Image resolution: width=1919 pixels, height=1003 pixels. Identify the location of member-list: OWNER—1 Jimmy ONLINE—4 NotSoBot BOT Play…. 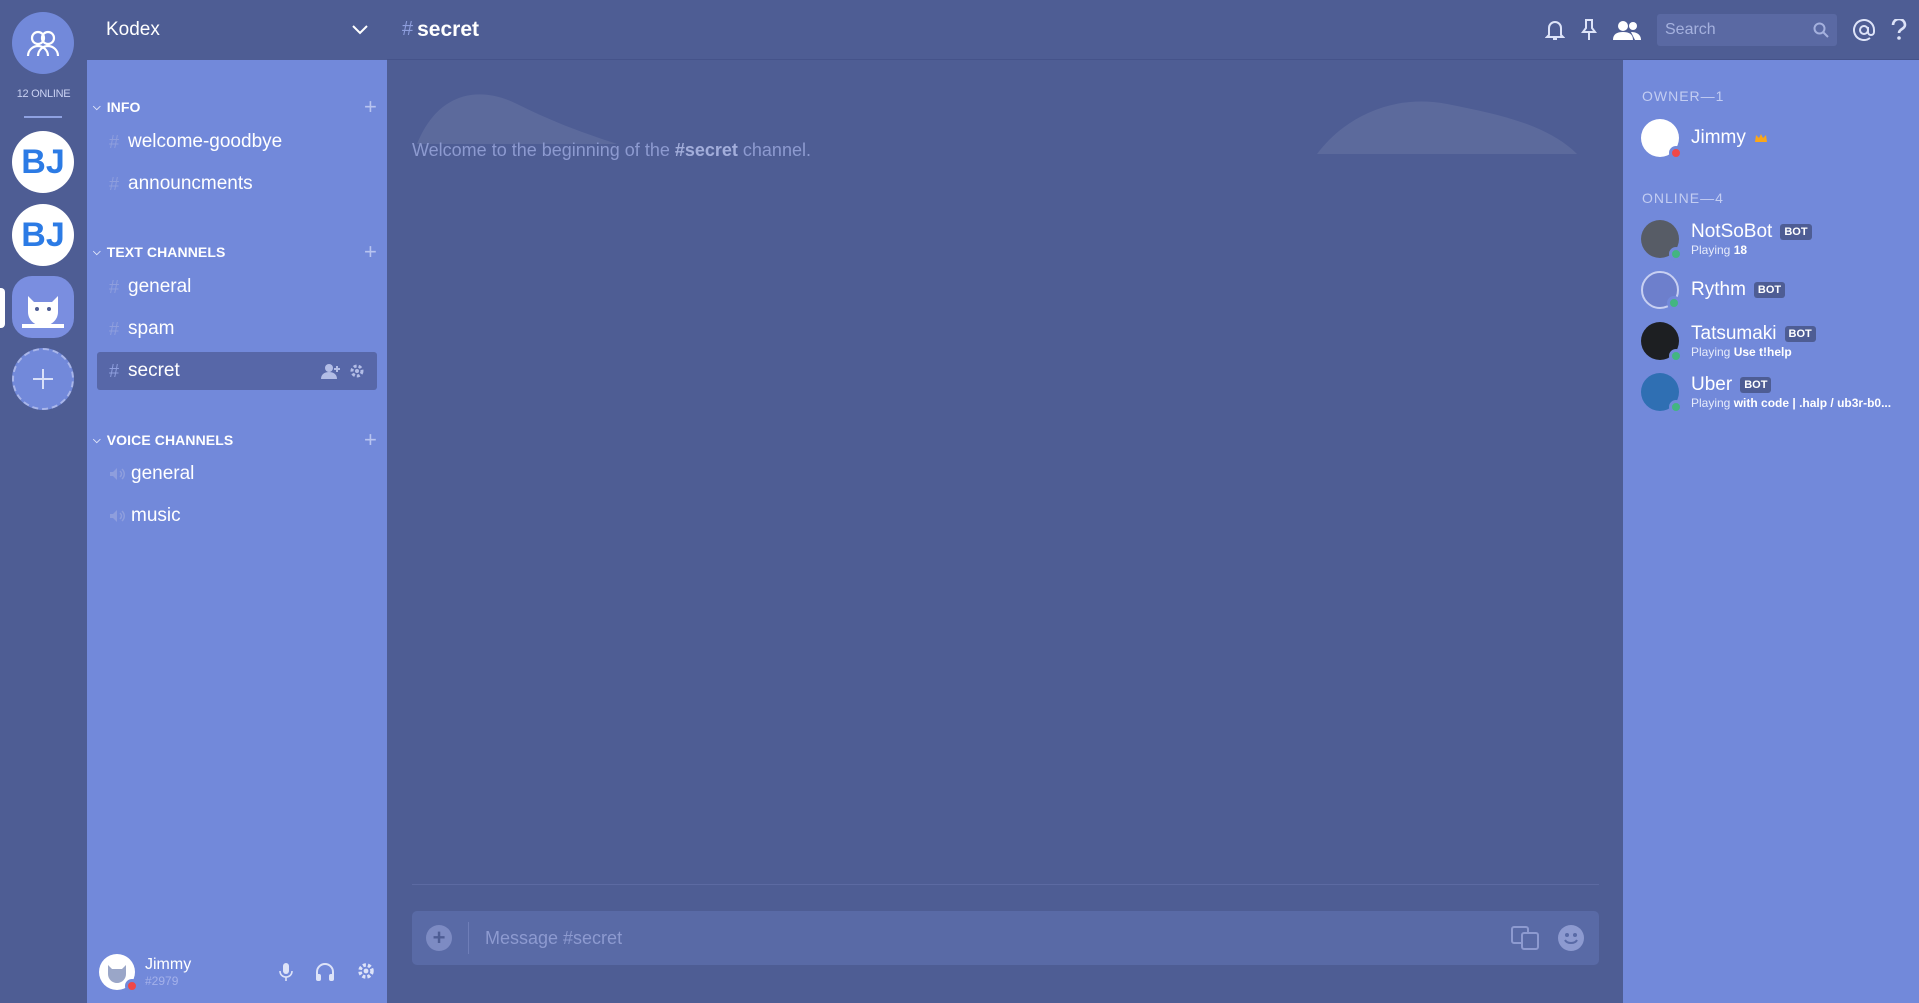
(1771, 531).